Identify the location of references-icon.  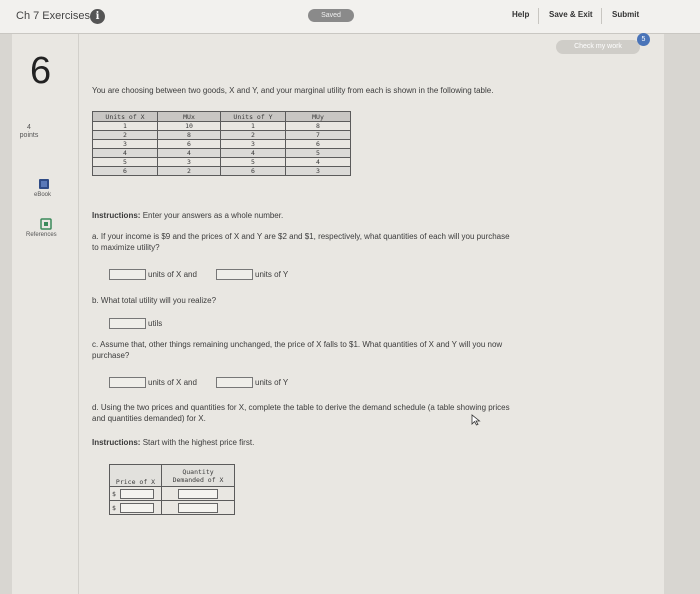
(46, 224).